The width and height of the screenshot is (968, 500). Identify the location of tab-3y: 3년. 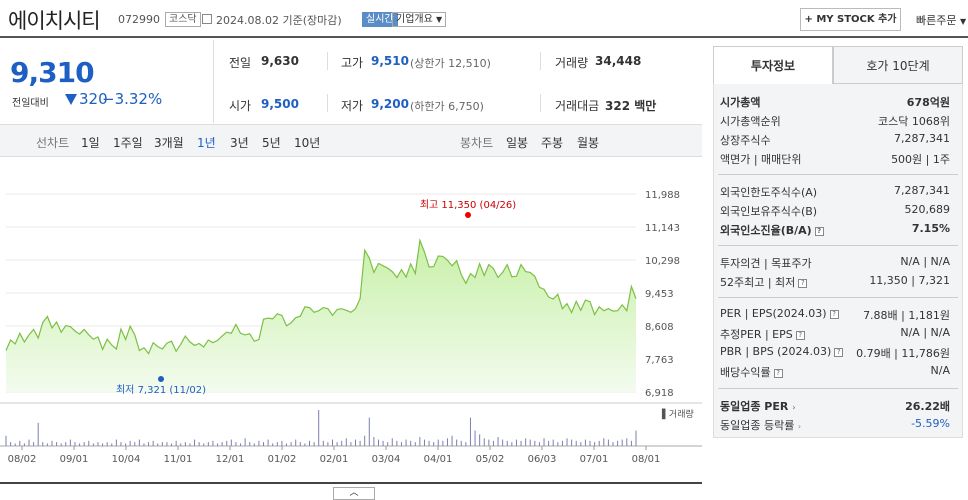
(239, 142).